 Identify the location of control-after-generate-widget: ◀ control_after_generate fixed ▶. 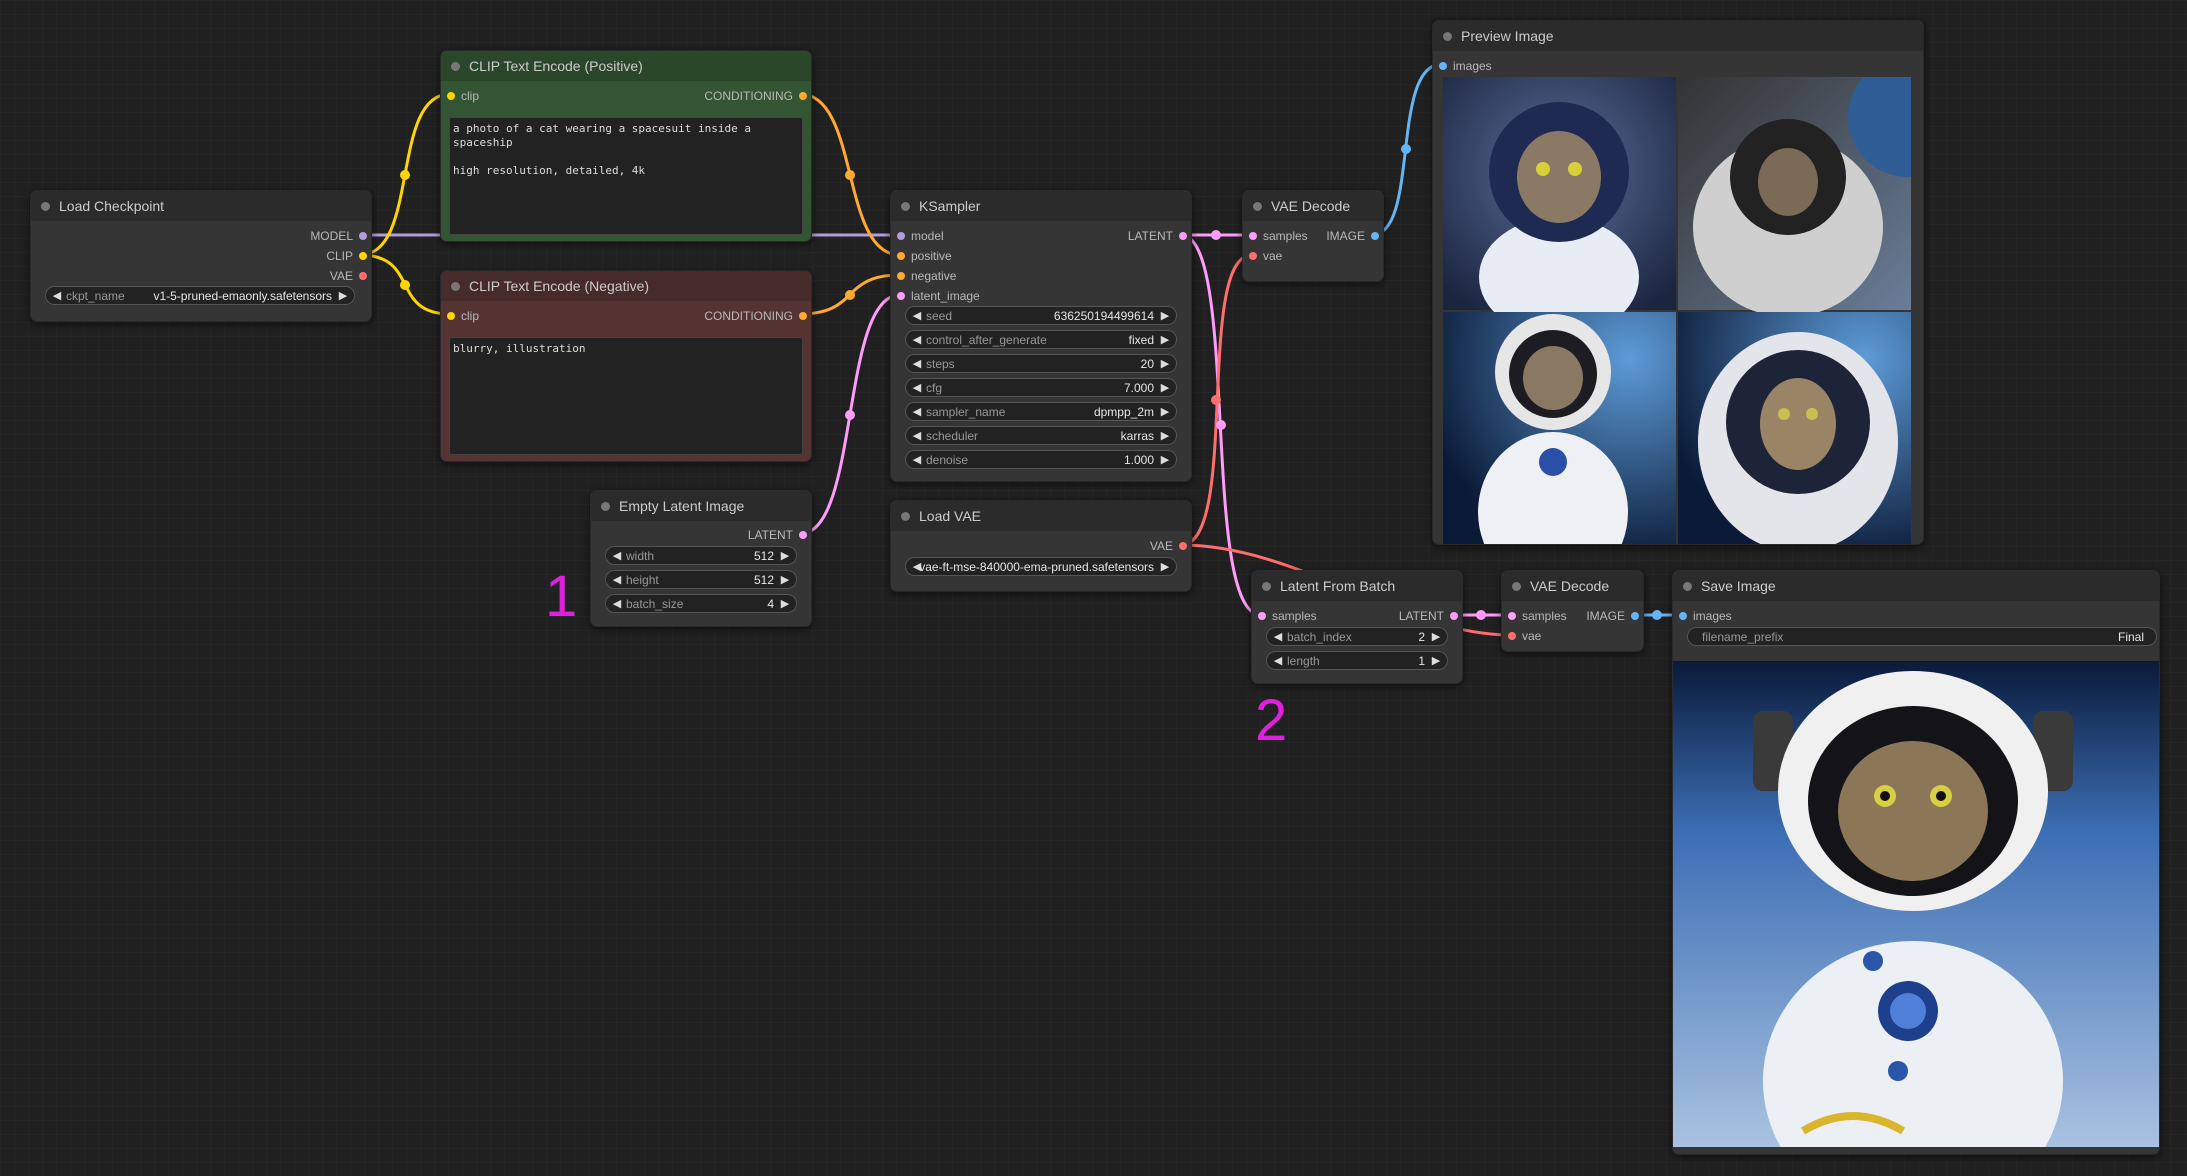
(1041, 339).